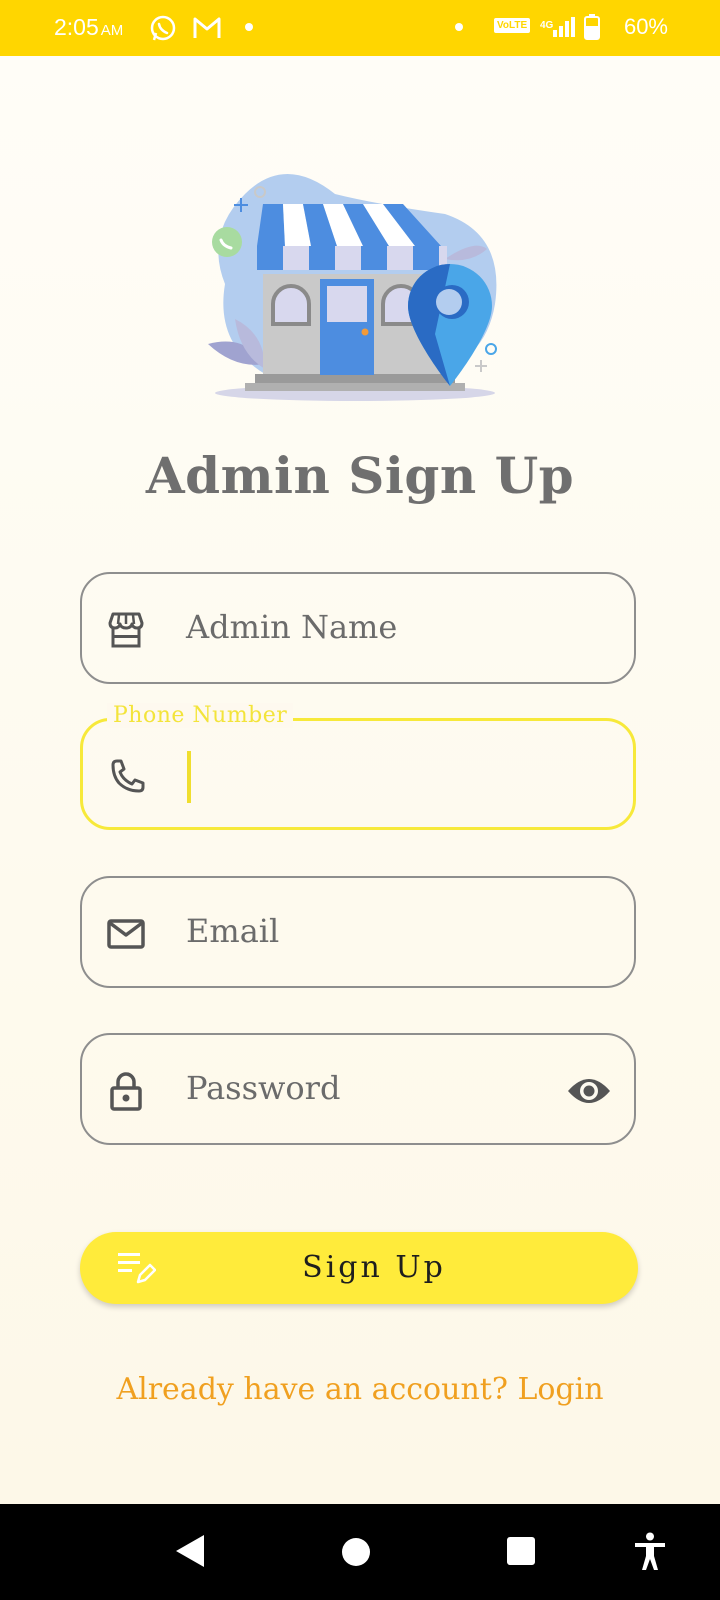  I want to click on admin-name-placeholder: Admin Name, so click(292, 627).